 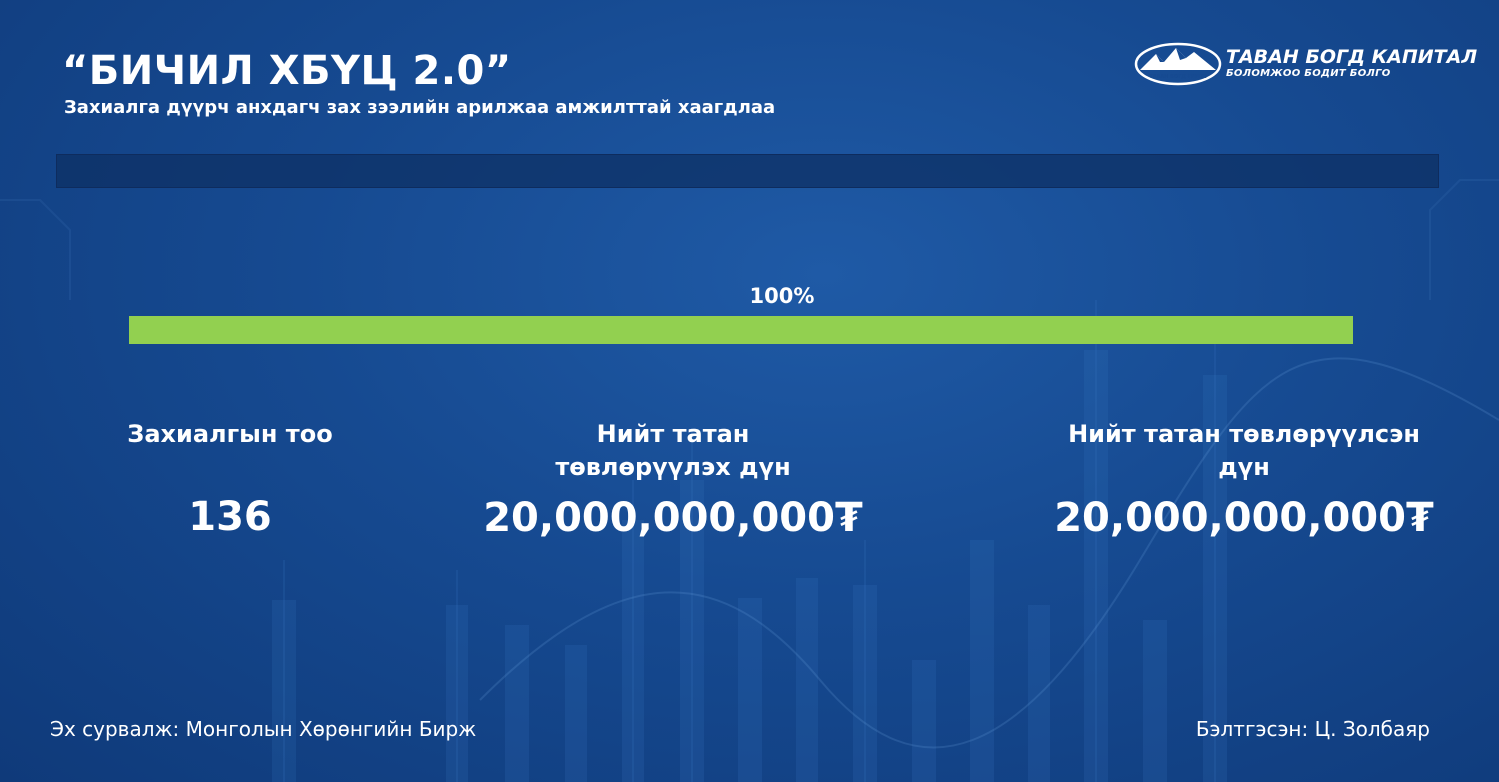 What do you see at coordinates (1177, 77) in the screenshot?
I see `logo-emblem-text: ТАВАН БОГД ГРУПП` at bounding box center [1177, 77].